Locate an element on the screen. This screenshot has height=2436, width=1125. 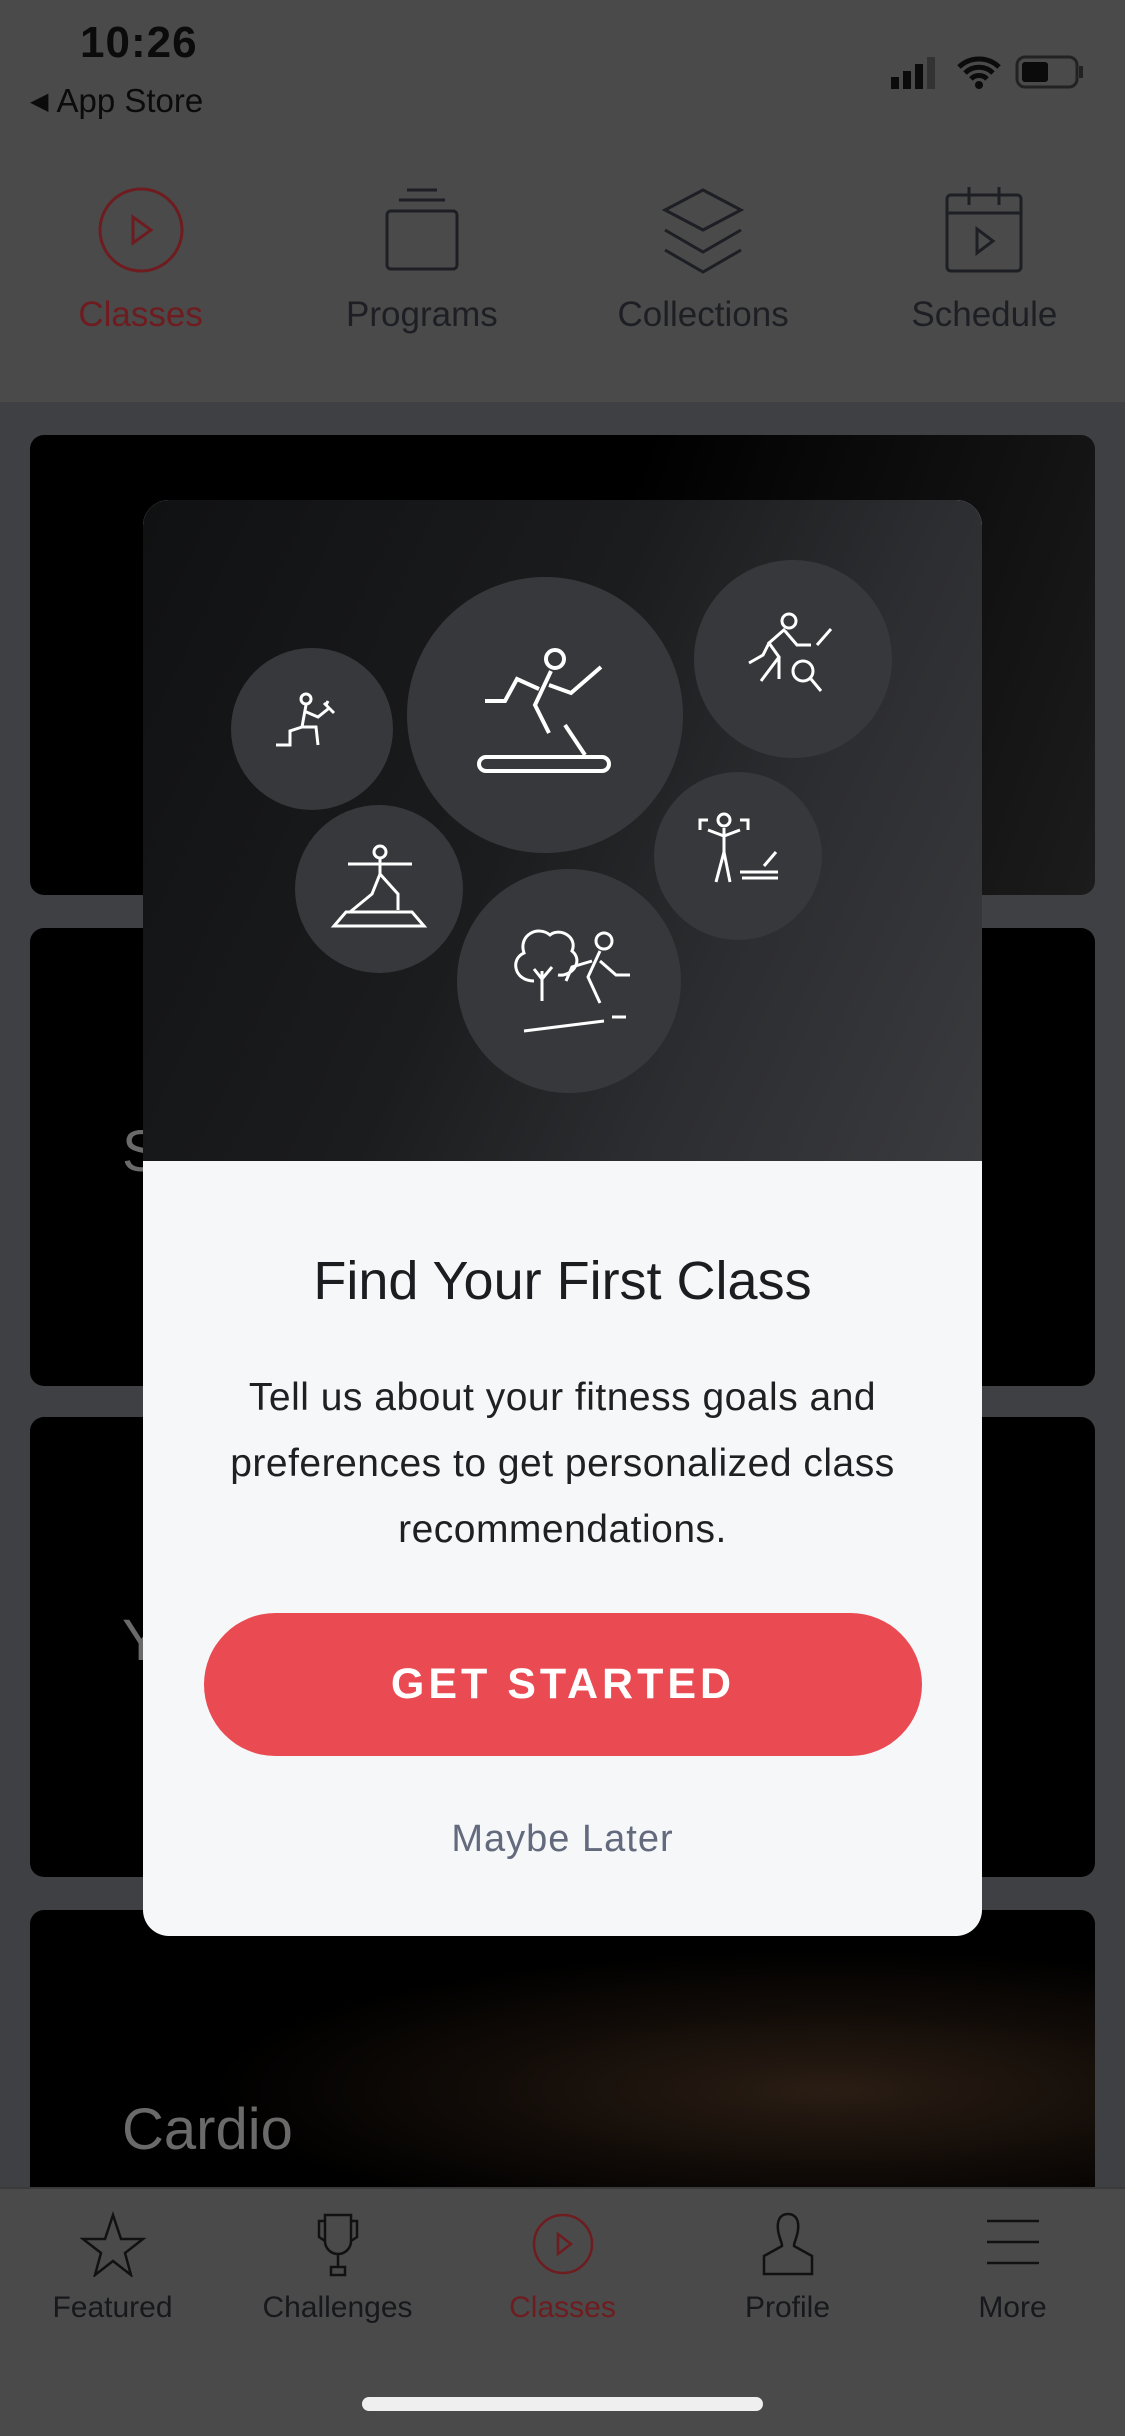
battery-icon is located at coordinates (1049, 72).